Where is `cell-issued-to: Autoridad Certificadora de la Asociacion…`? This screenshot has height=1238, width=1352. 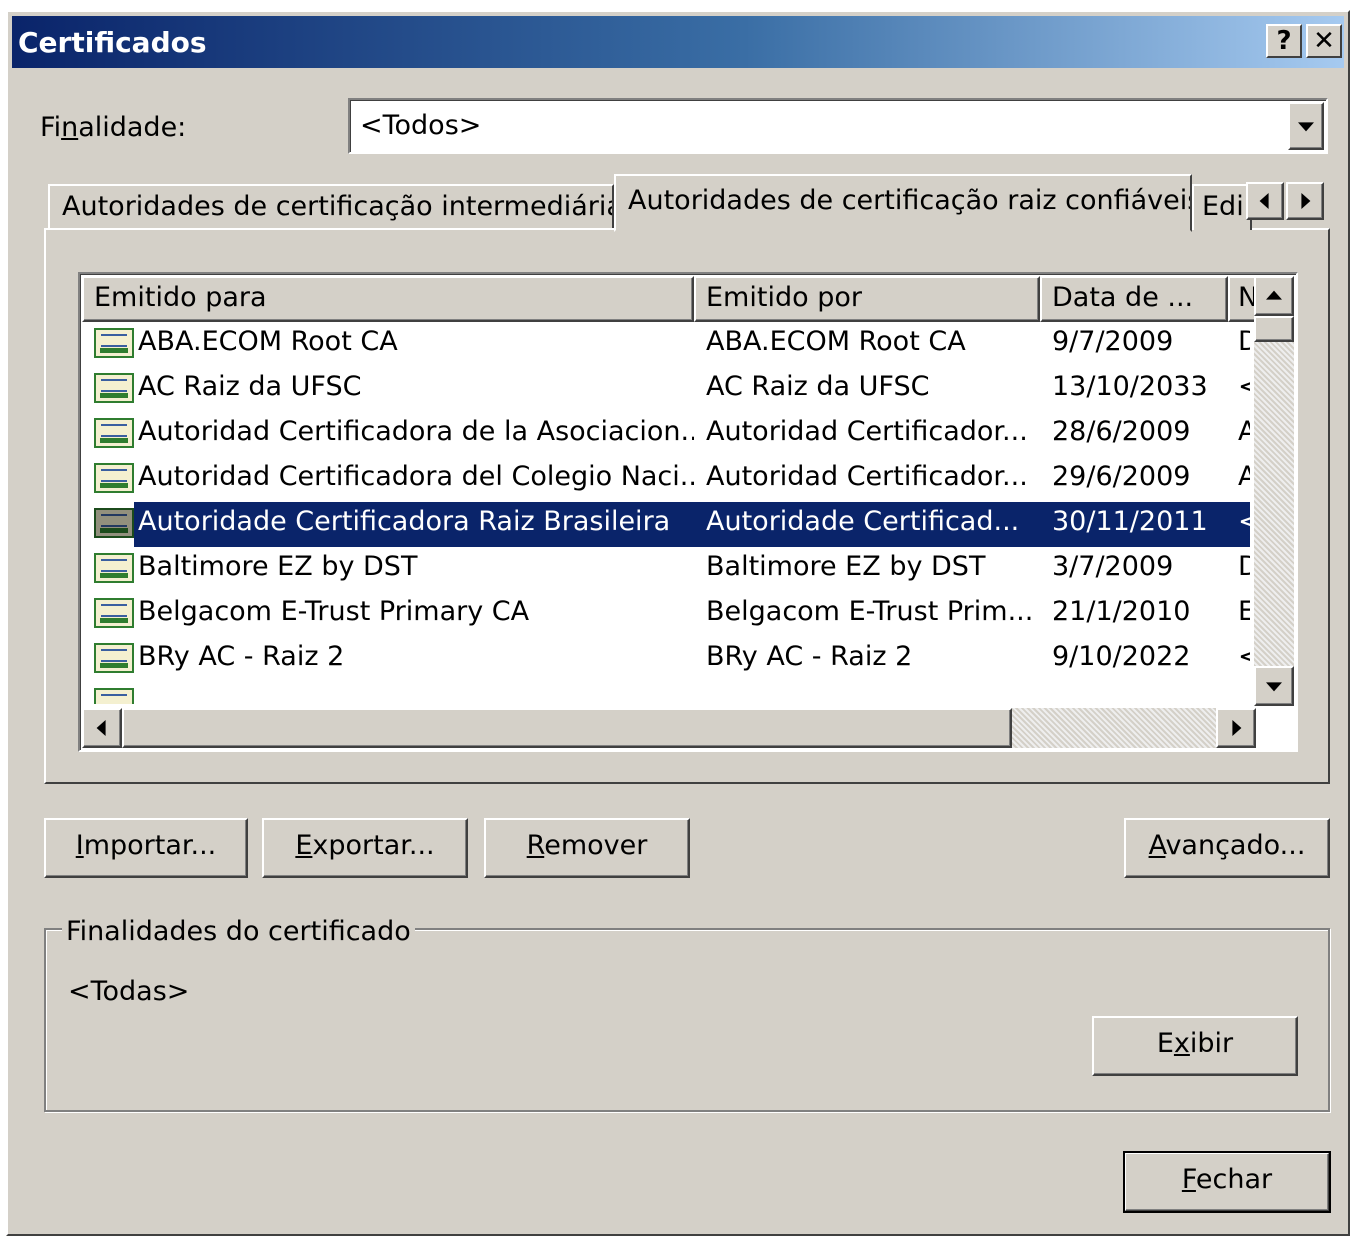
cell-issued-to: Autoridad Certificadora de la Asociacion… is located at coordinates (416, 431).